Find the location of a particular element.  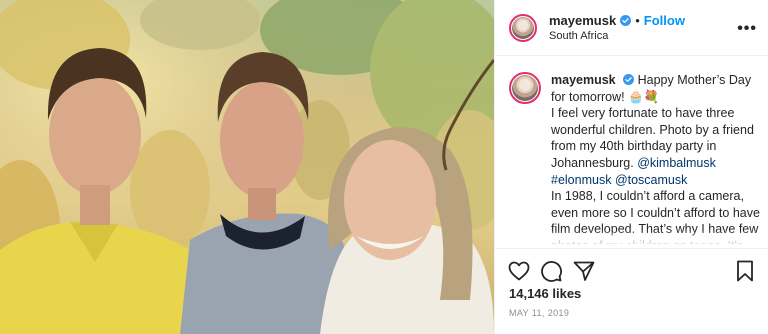

mention-toscamusk: @toscamusk is located at coordinates (651, 180).